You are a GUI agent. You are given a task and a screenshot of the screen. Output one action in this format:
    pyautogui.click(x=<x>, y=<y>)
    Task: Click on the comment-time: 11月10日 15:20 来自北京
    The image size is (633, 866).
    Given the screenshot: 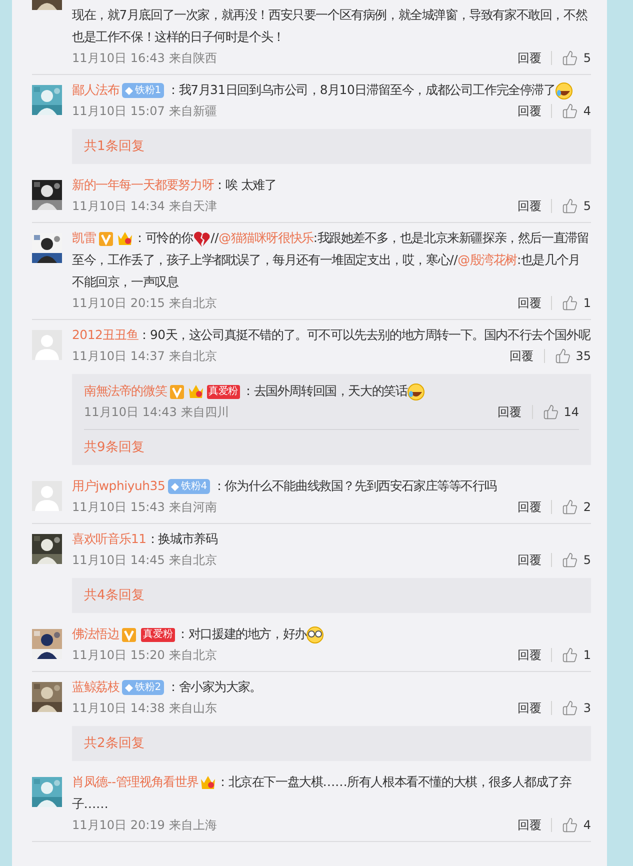 What is the action you would take?
    pyautogui.click(x=144, y=655)
    